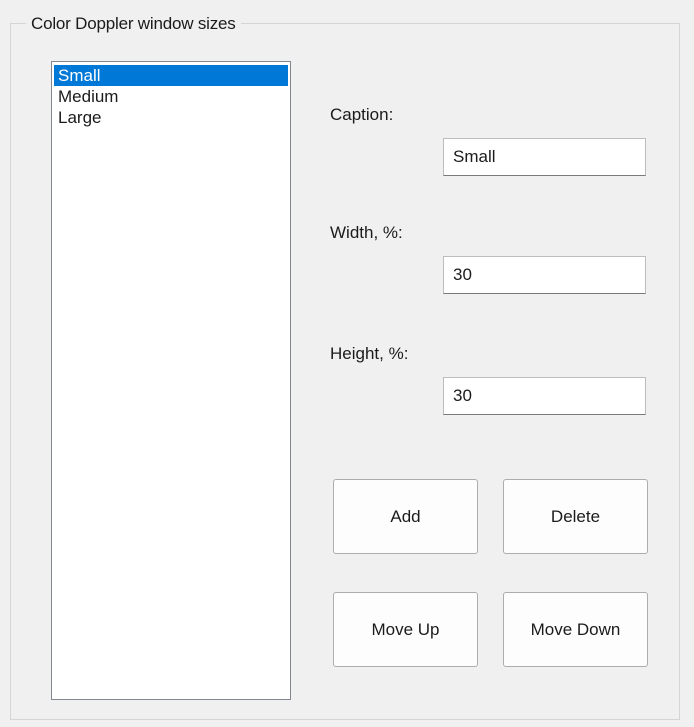 The height and width of the screenshot is (727, 694). Describe the element at coordinates (544, 275) in the screenshot. I see `width-field` at that location.